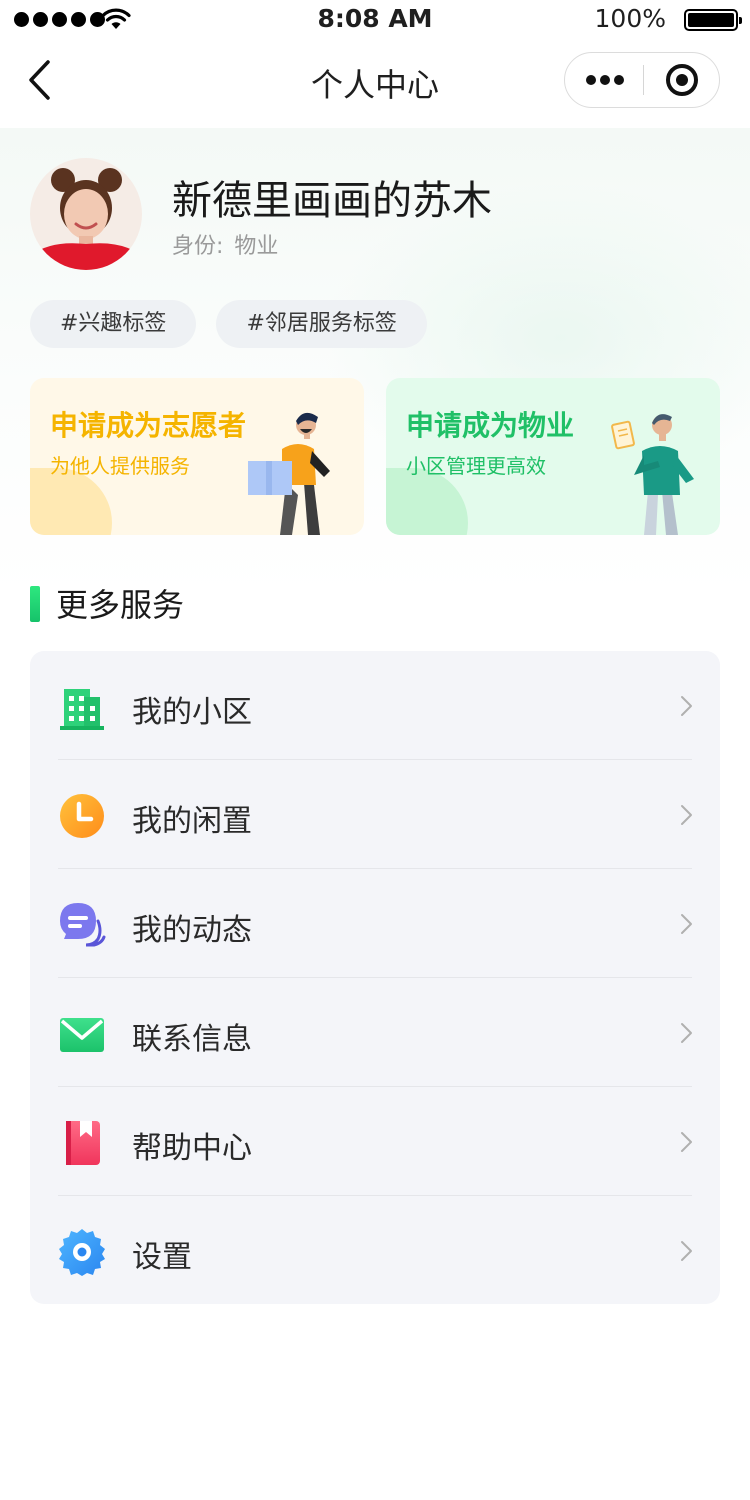 The width and height of the screenshot is (750, 1500). Describe the element at coordinates (35, 604) in the screenshot. I see `section-accent-bar` at that location.